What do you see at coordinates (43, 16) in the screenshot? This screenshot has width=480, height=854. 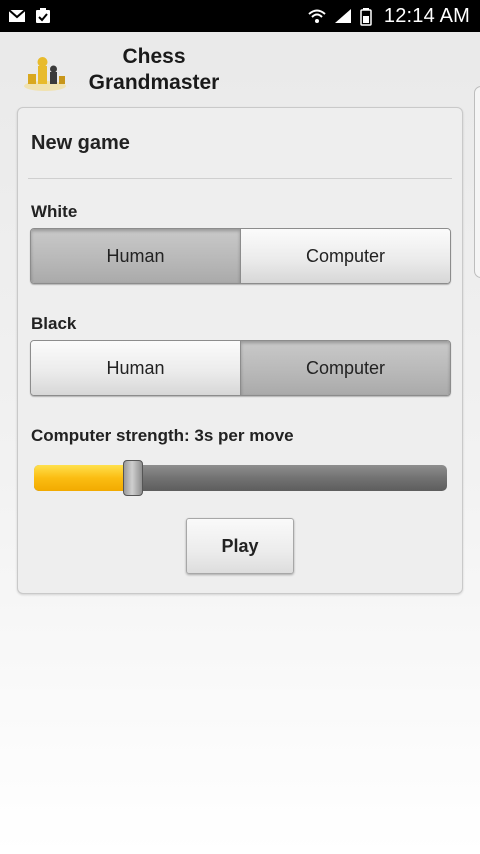 I see `clipboard-check-icon` at bounding box center [43, 16].